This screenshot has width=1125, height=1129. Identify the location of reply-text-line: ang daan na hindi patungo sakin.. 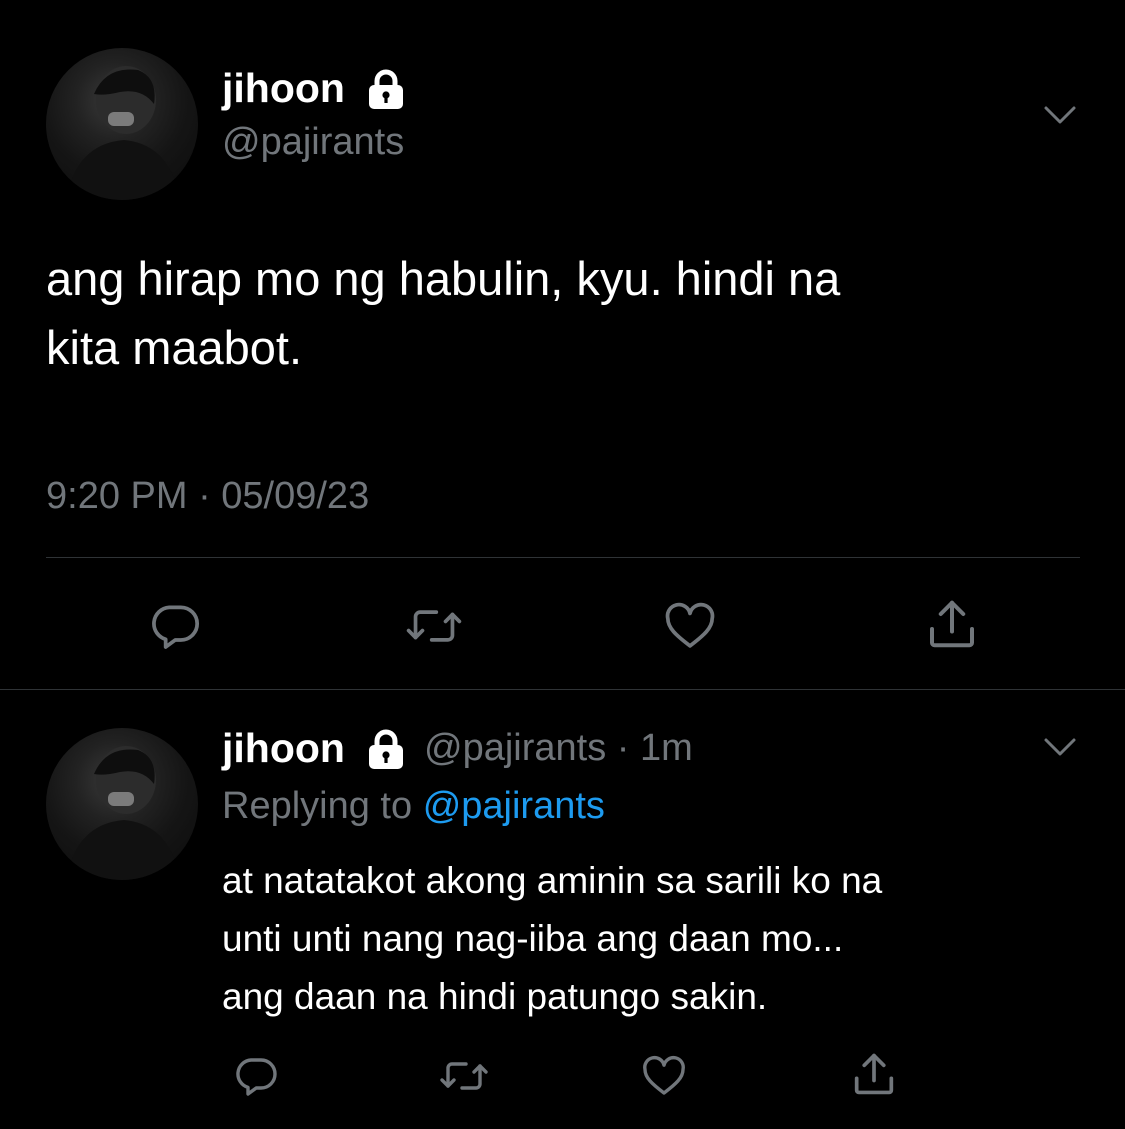
(495, 996).